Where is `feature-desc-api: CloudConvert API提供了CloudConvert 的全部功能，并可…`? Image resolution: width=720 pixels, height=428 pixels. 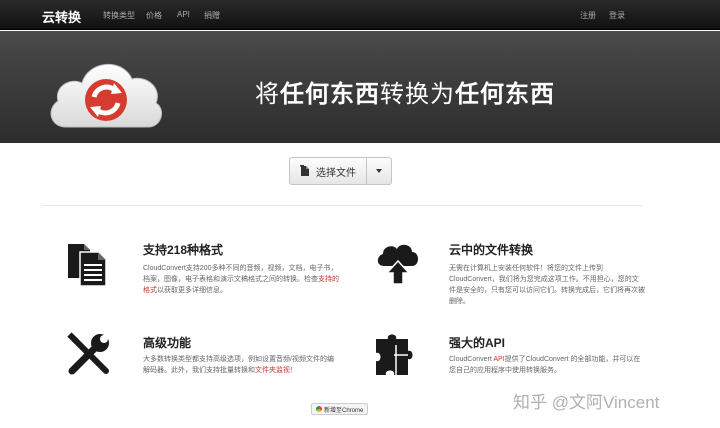
feature-desc-api: CloudConvert API提供了CloudConvert 的全部功能，并可… is located at coordinates (545, 365).